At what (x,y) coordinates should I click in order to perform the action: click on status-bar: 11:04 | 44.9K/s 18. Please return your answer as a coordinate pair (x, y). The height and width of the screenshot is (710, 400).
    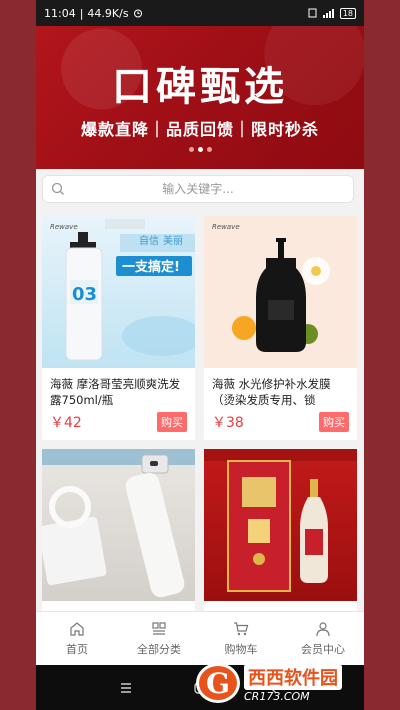
    Looking at the image, I should click on (200, 13).